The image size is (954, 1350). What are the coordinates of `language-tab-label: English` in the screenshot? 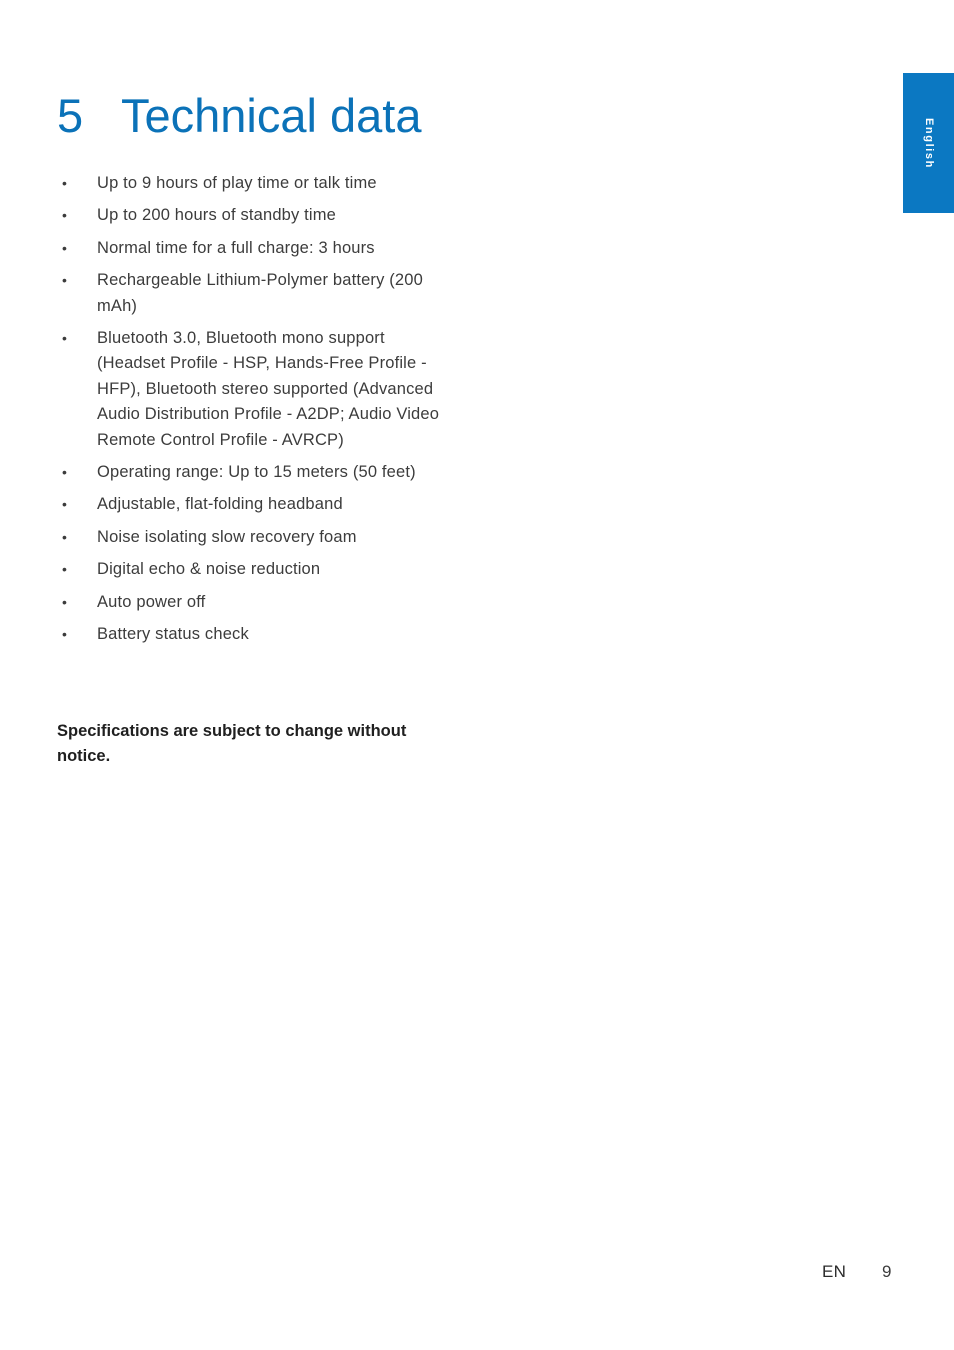 It's located at (929, 143).